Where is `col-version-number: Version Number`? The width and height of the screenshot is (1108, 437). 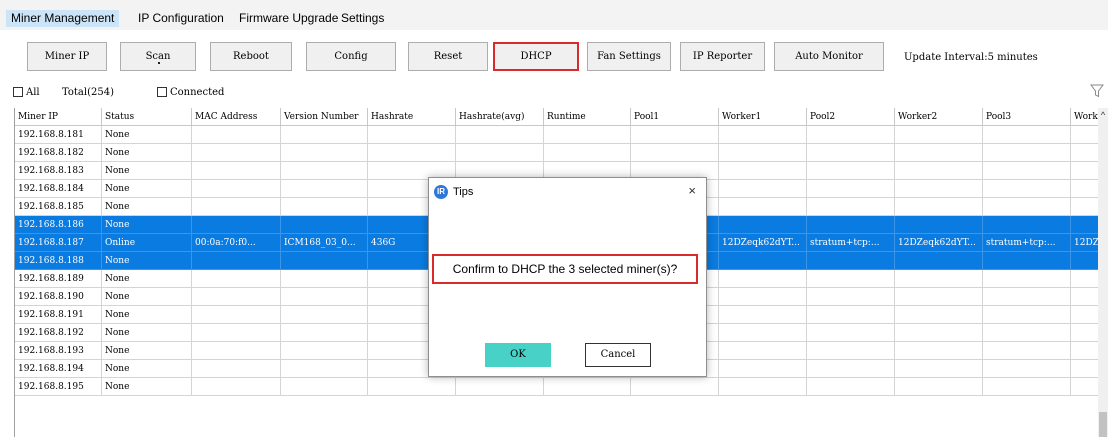 col-version-number: Version Number is located at coordinates (324, 117).